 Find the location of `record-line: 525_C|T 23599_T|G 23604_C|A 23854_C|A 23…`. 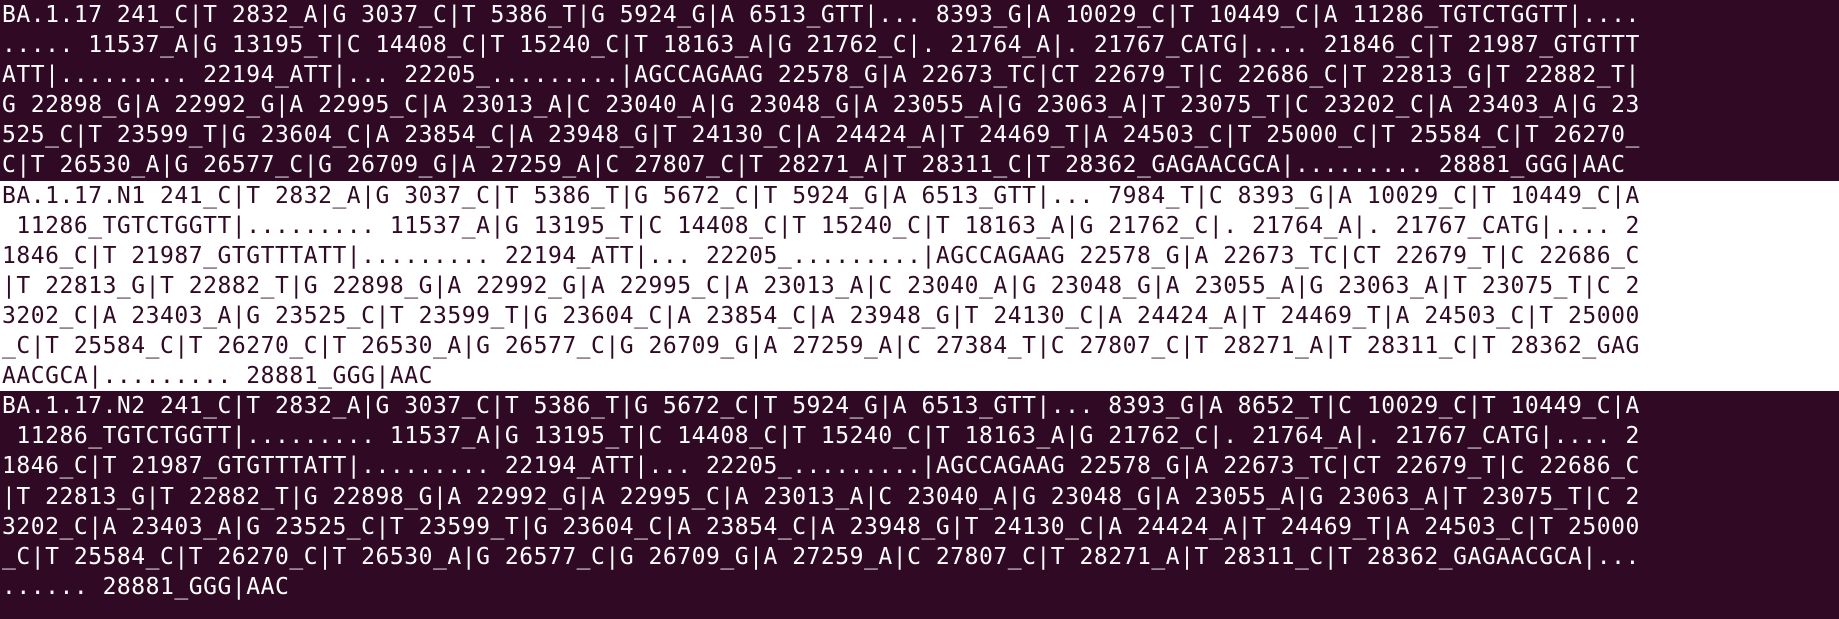

record-line: 525_C|T 23599_T|G 23604_C|A 23854_C|A 23… is located at coordinates (821, 135).